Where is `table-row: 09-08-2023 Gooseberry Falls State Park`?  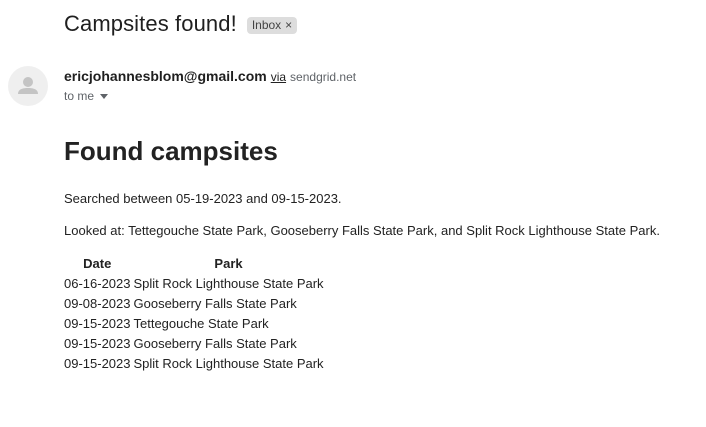
table-row: 09-08-2023 Gooseberry Falls State Park is located at coordinates (194, 303).